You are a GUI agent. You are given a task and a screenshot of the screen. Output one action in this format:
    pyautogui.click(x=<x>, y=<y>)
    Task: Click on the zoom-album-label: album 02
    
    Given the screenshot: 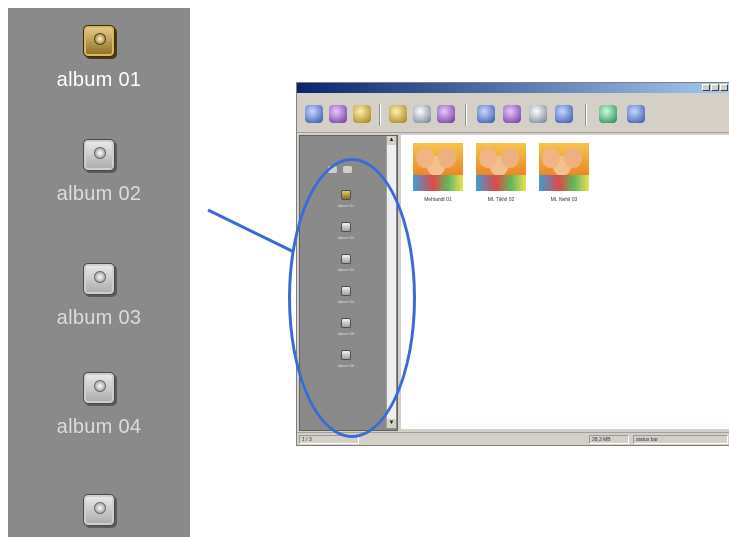 What is the action you would take?
    pyautogui.click(x=99, y=194)
    